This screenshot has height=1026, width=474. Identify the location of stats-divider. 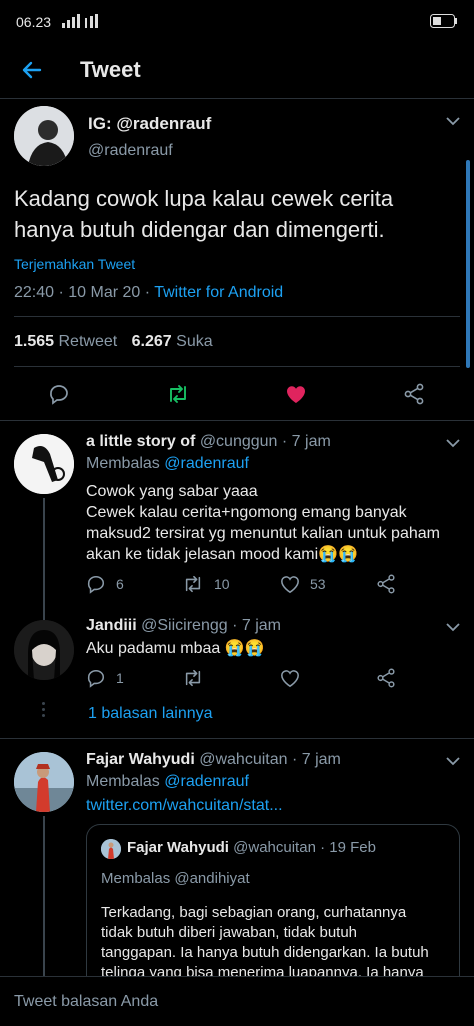
(237, 316).